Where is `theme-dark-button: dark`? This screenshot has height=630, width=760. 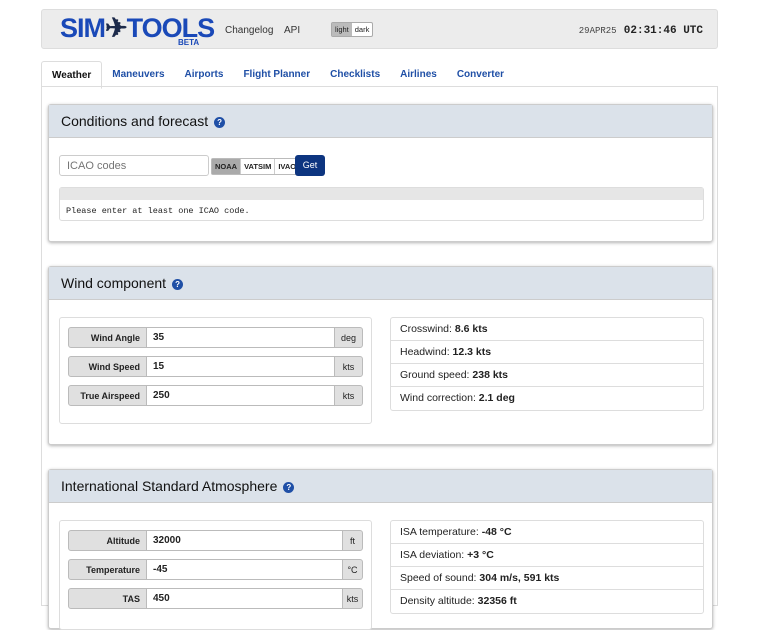 theme-dark-button: dark is located at coordinates (362, 29).